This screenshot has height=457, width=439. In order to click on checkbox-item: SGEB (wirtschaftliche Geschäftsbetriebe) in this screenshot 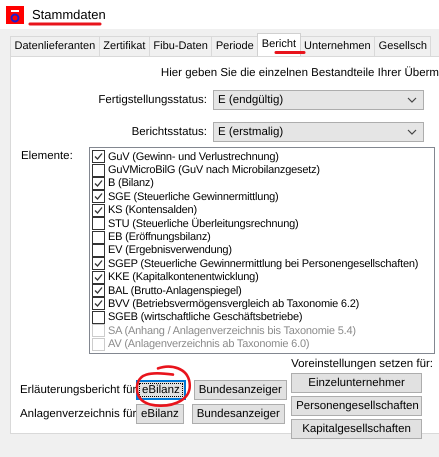, I will do `click(262, 317)`.